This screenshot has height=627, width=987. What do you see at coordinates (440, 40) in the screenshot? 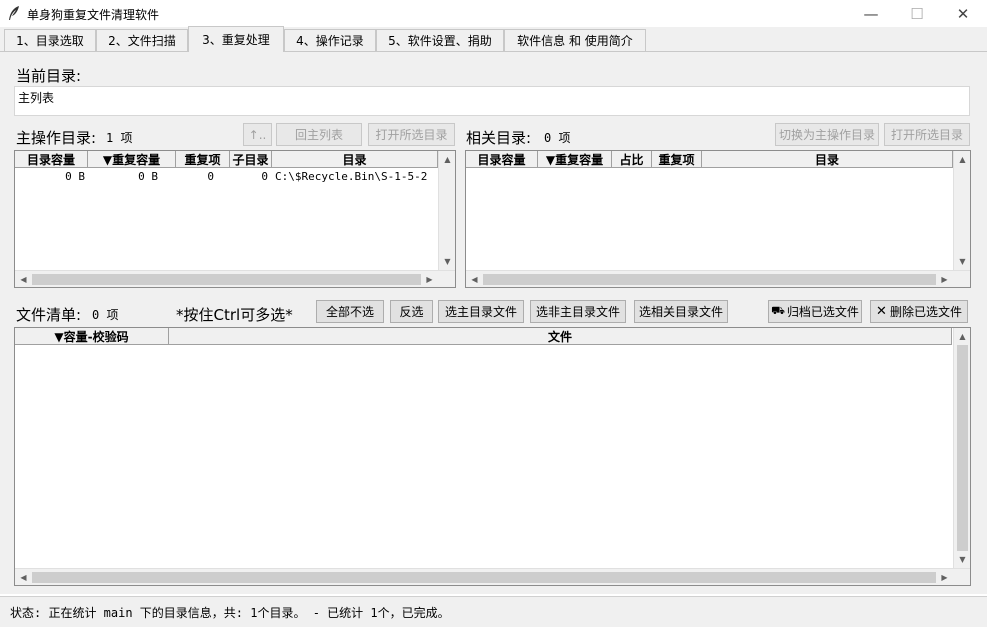
I see `tab-settings-donate: 5、软件设置、捐助` at bounding box center [440, 40].